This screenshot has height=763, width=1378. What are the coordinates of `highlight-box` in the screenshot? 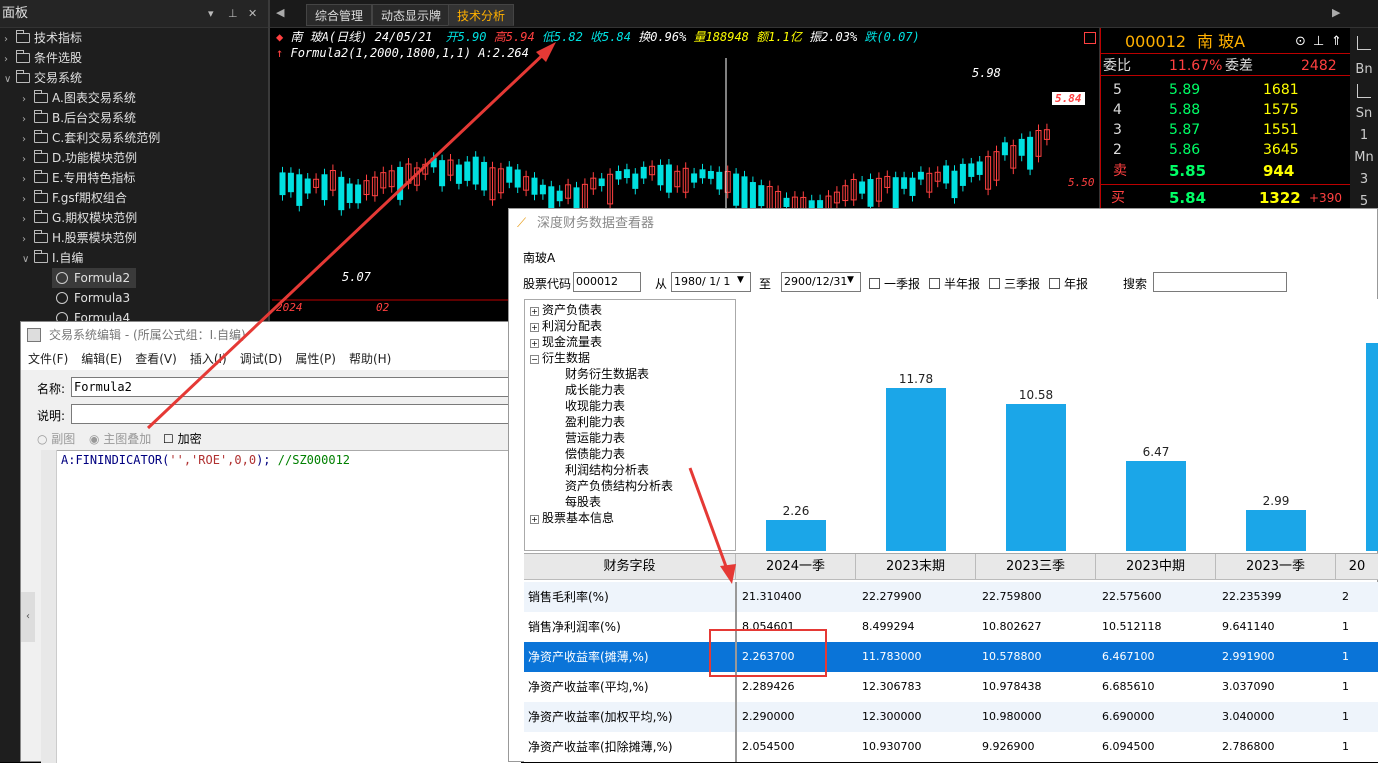 It's located at (768, 653).